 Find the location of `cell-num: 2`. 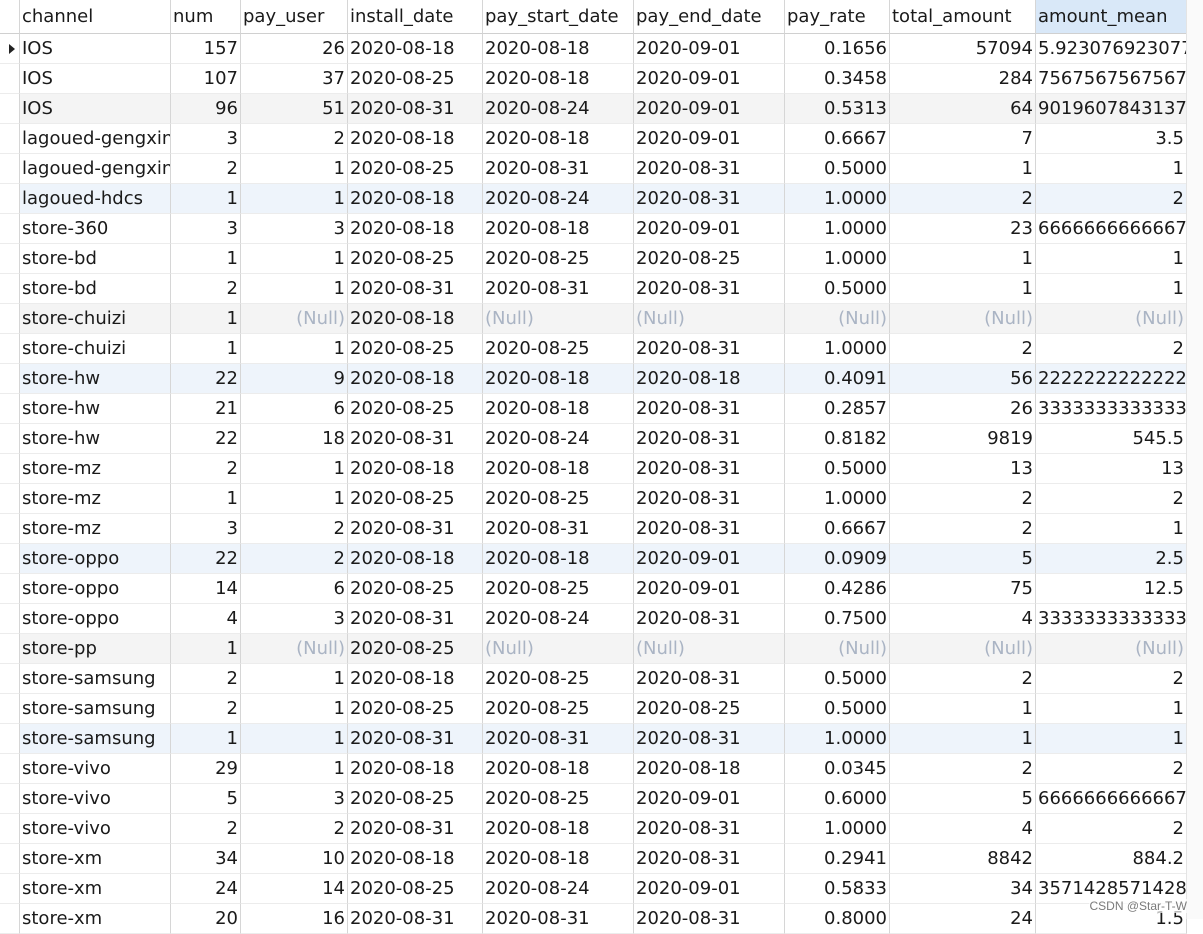

cell-num: 2 is located at coordinates (206, 169).